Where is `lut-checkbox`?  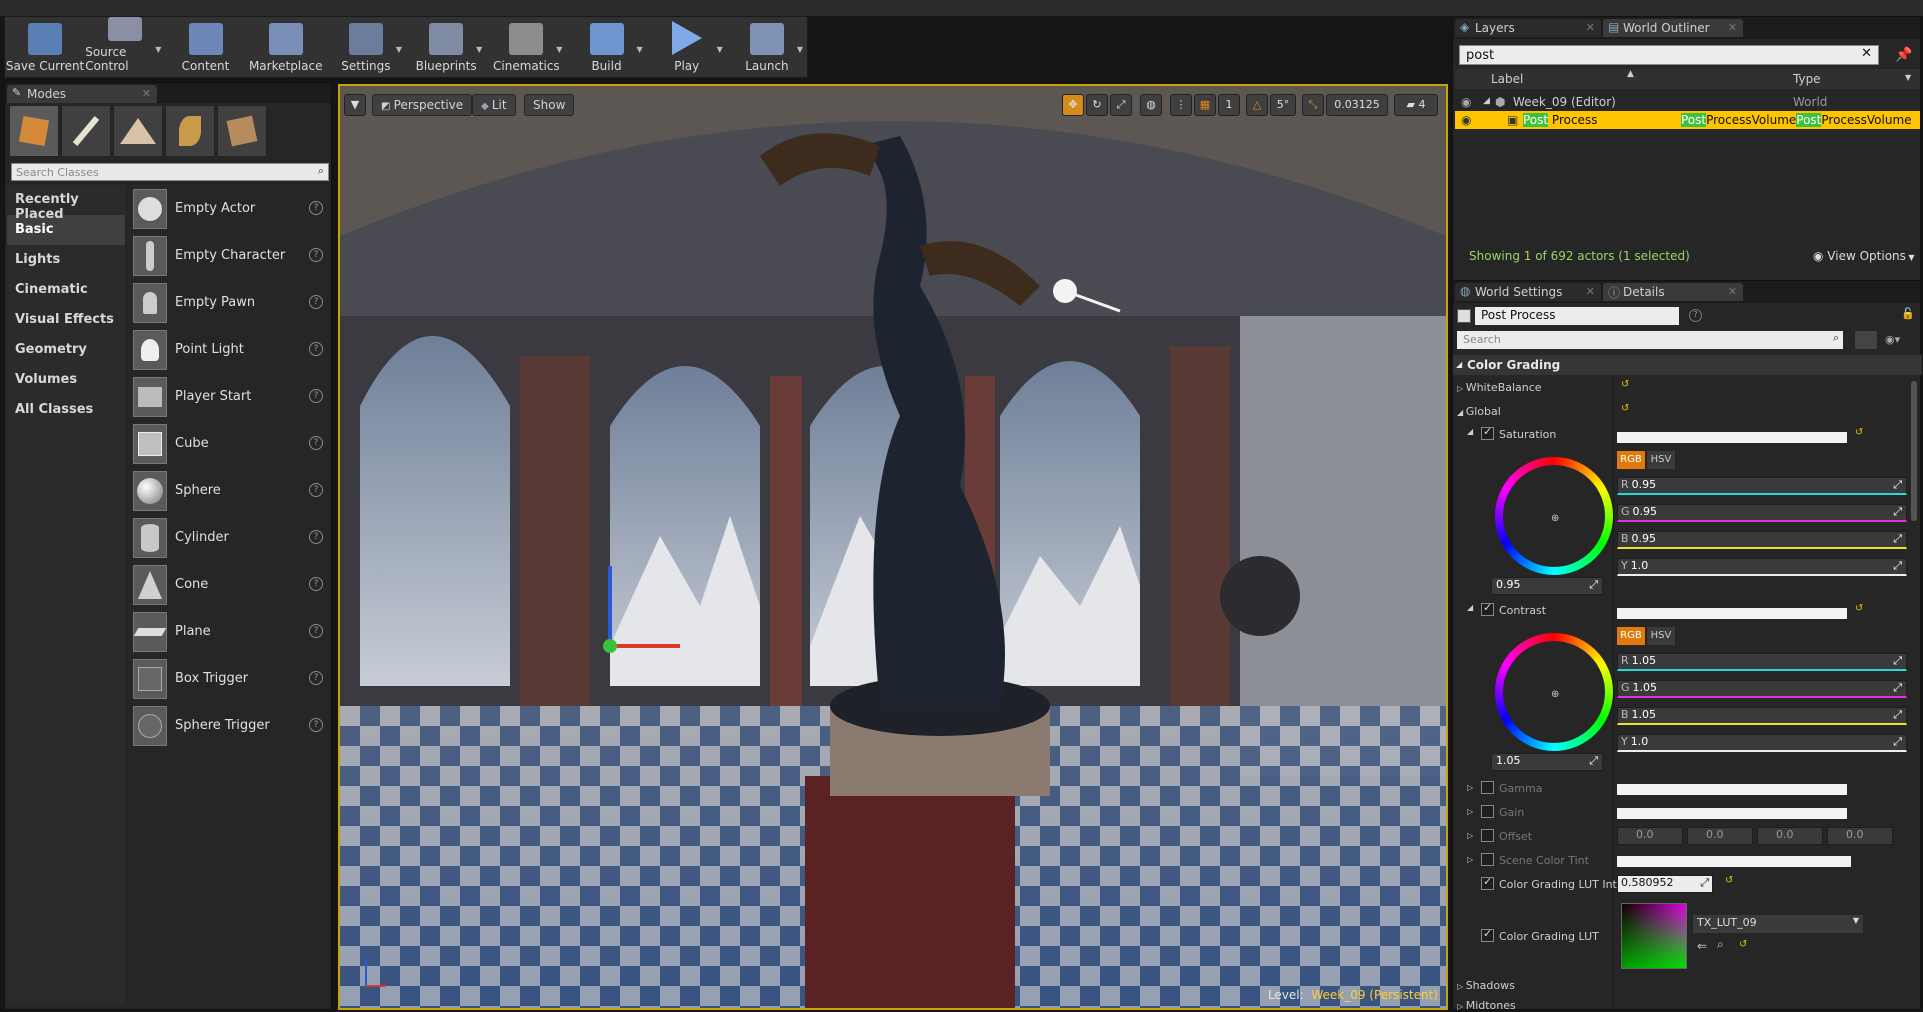 lut-checkbox is located at coordinates (1487, 934).